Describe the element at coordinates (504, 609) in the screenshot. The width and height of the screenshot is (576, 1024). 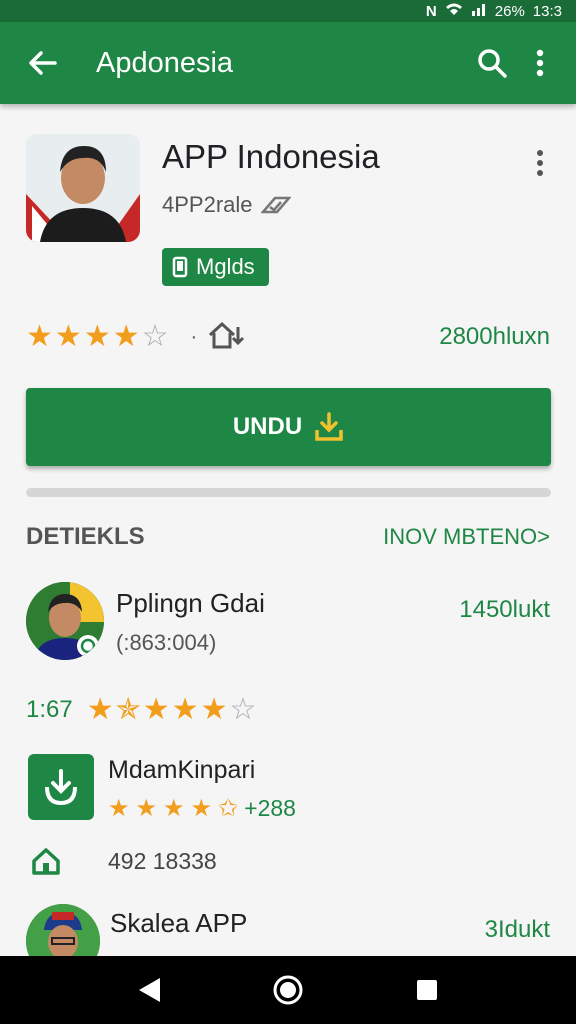
I see `review-count: 1450lukt` at that location.